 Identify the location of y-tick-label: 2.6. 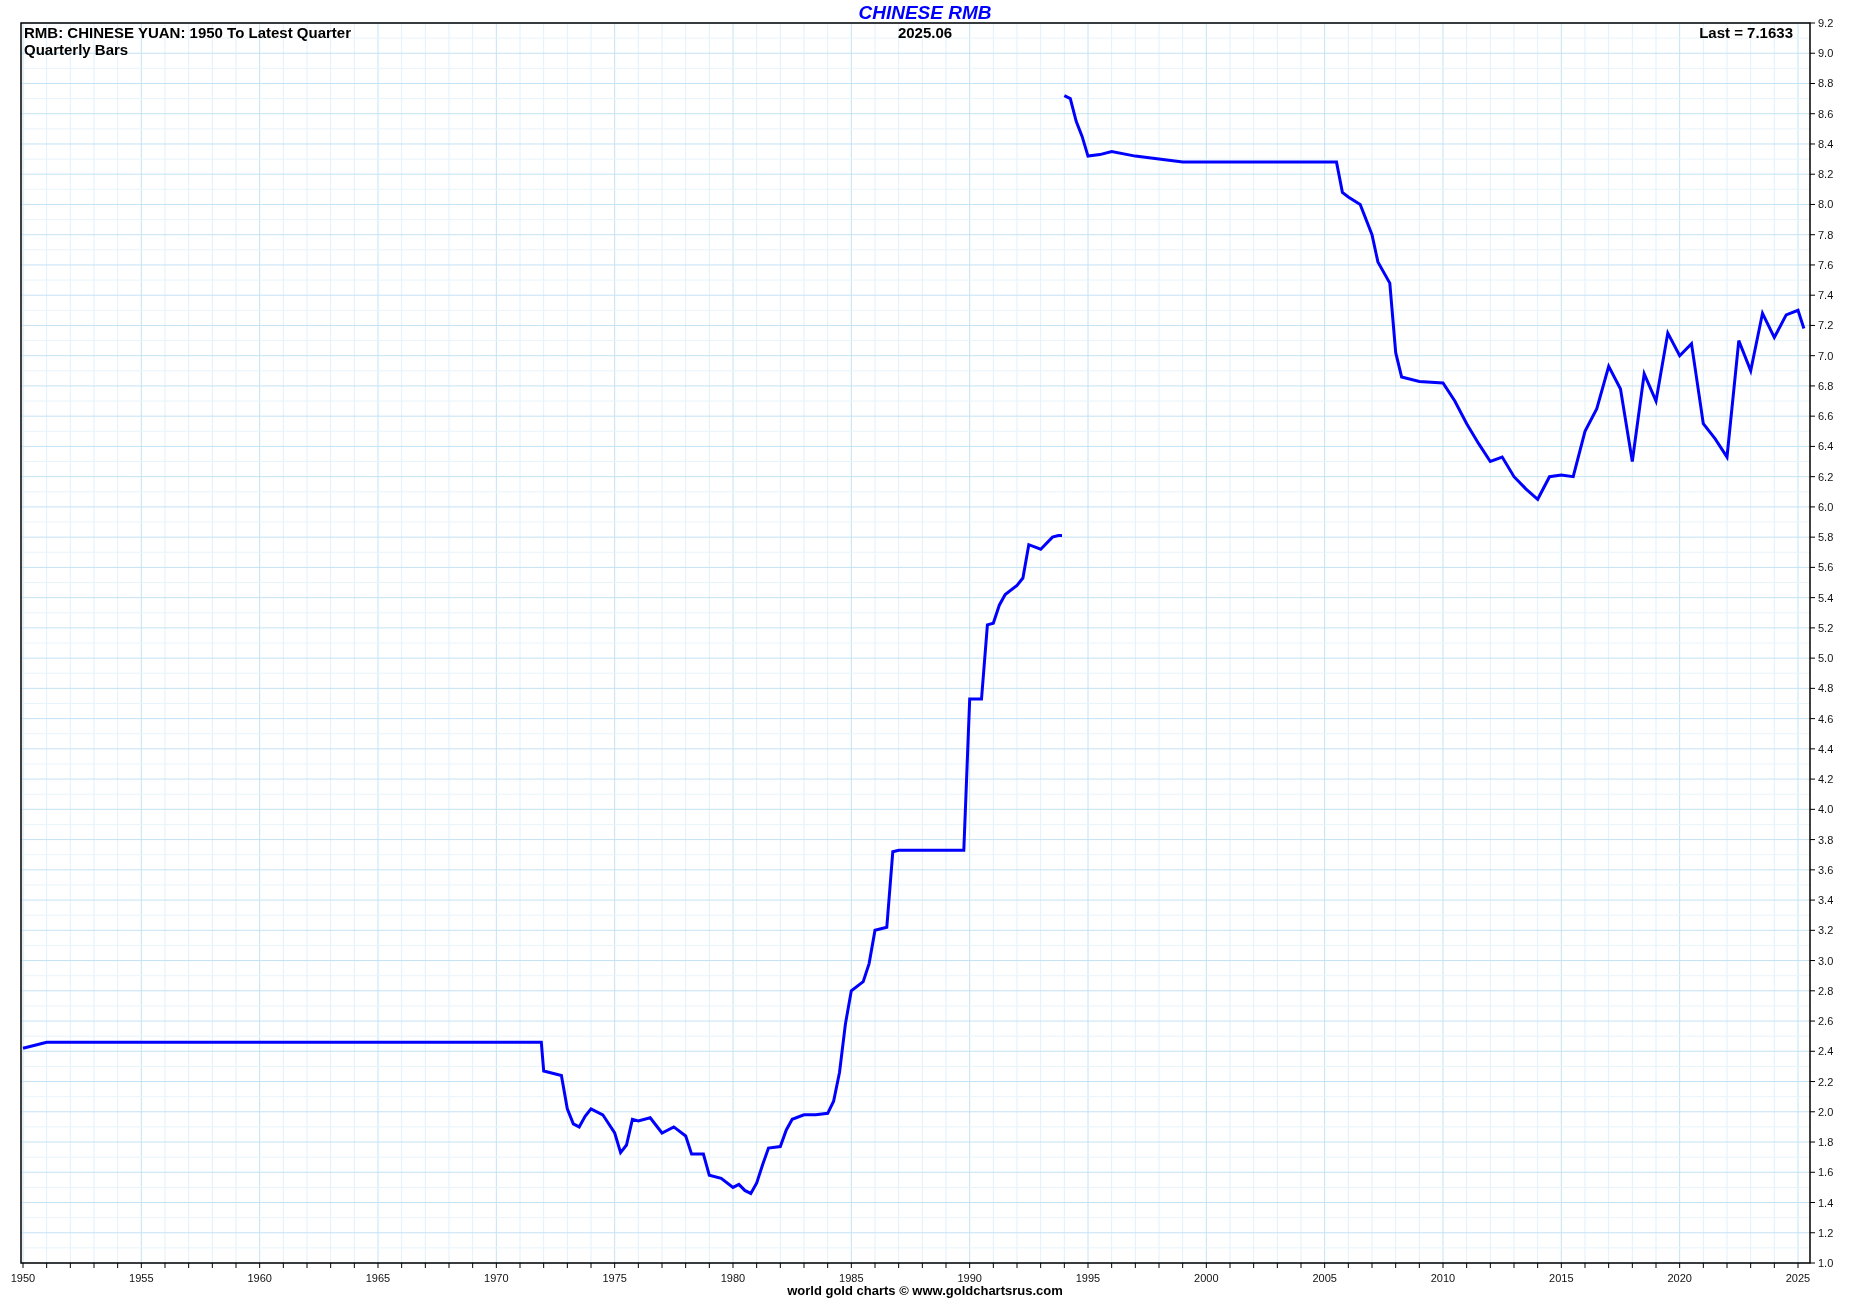
(1826, 1021).